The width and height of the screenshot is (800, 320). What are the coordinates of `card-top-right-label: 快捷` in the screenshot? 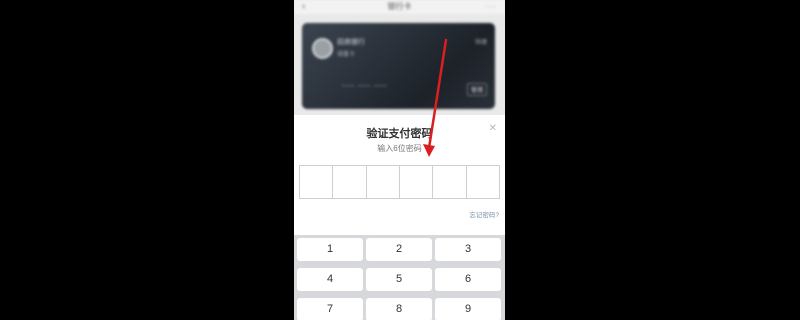 It's located at (480, 43).